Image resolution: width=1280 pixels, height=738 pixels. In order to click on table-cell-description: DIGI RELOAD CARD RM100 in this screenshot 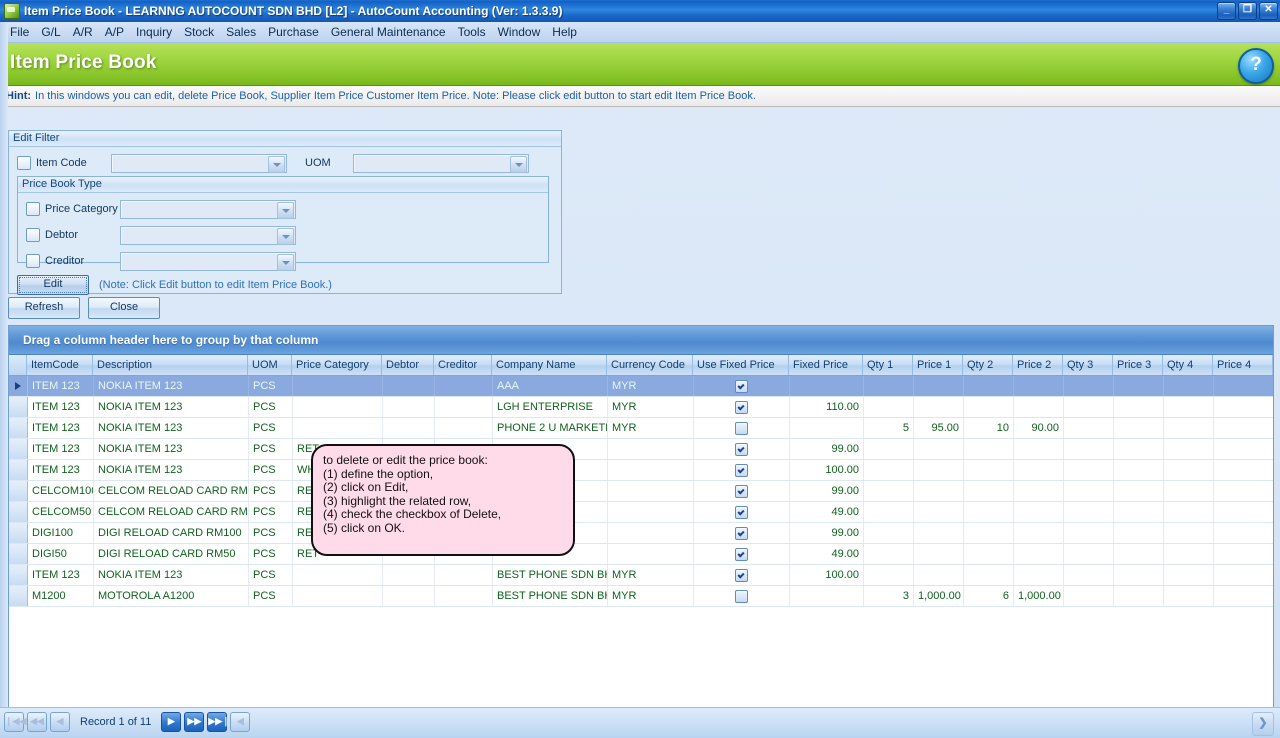, I will do `click(171, 533)`.